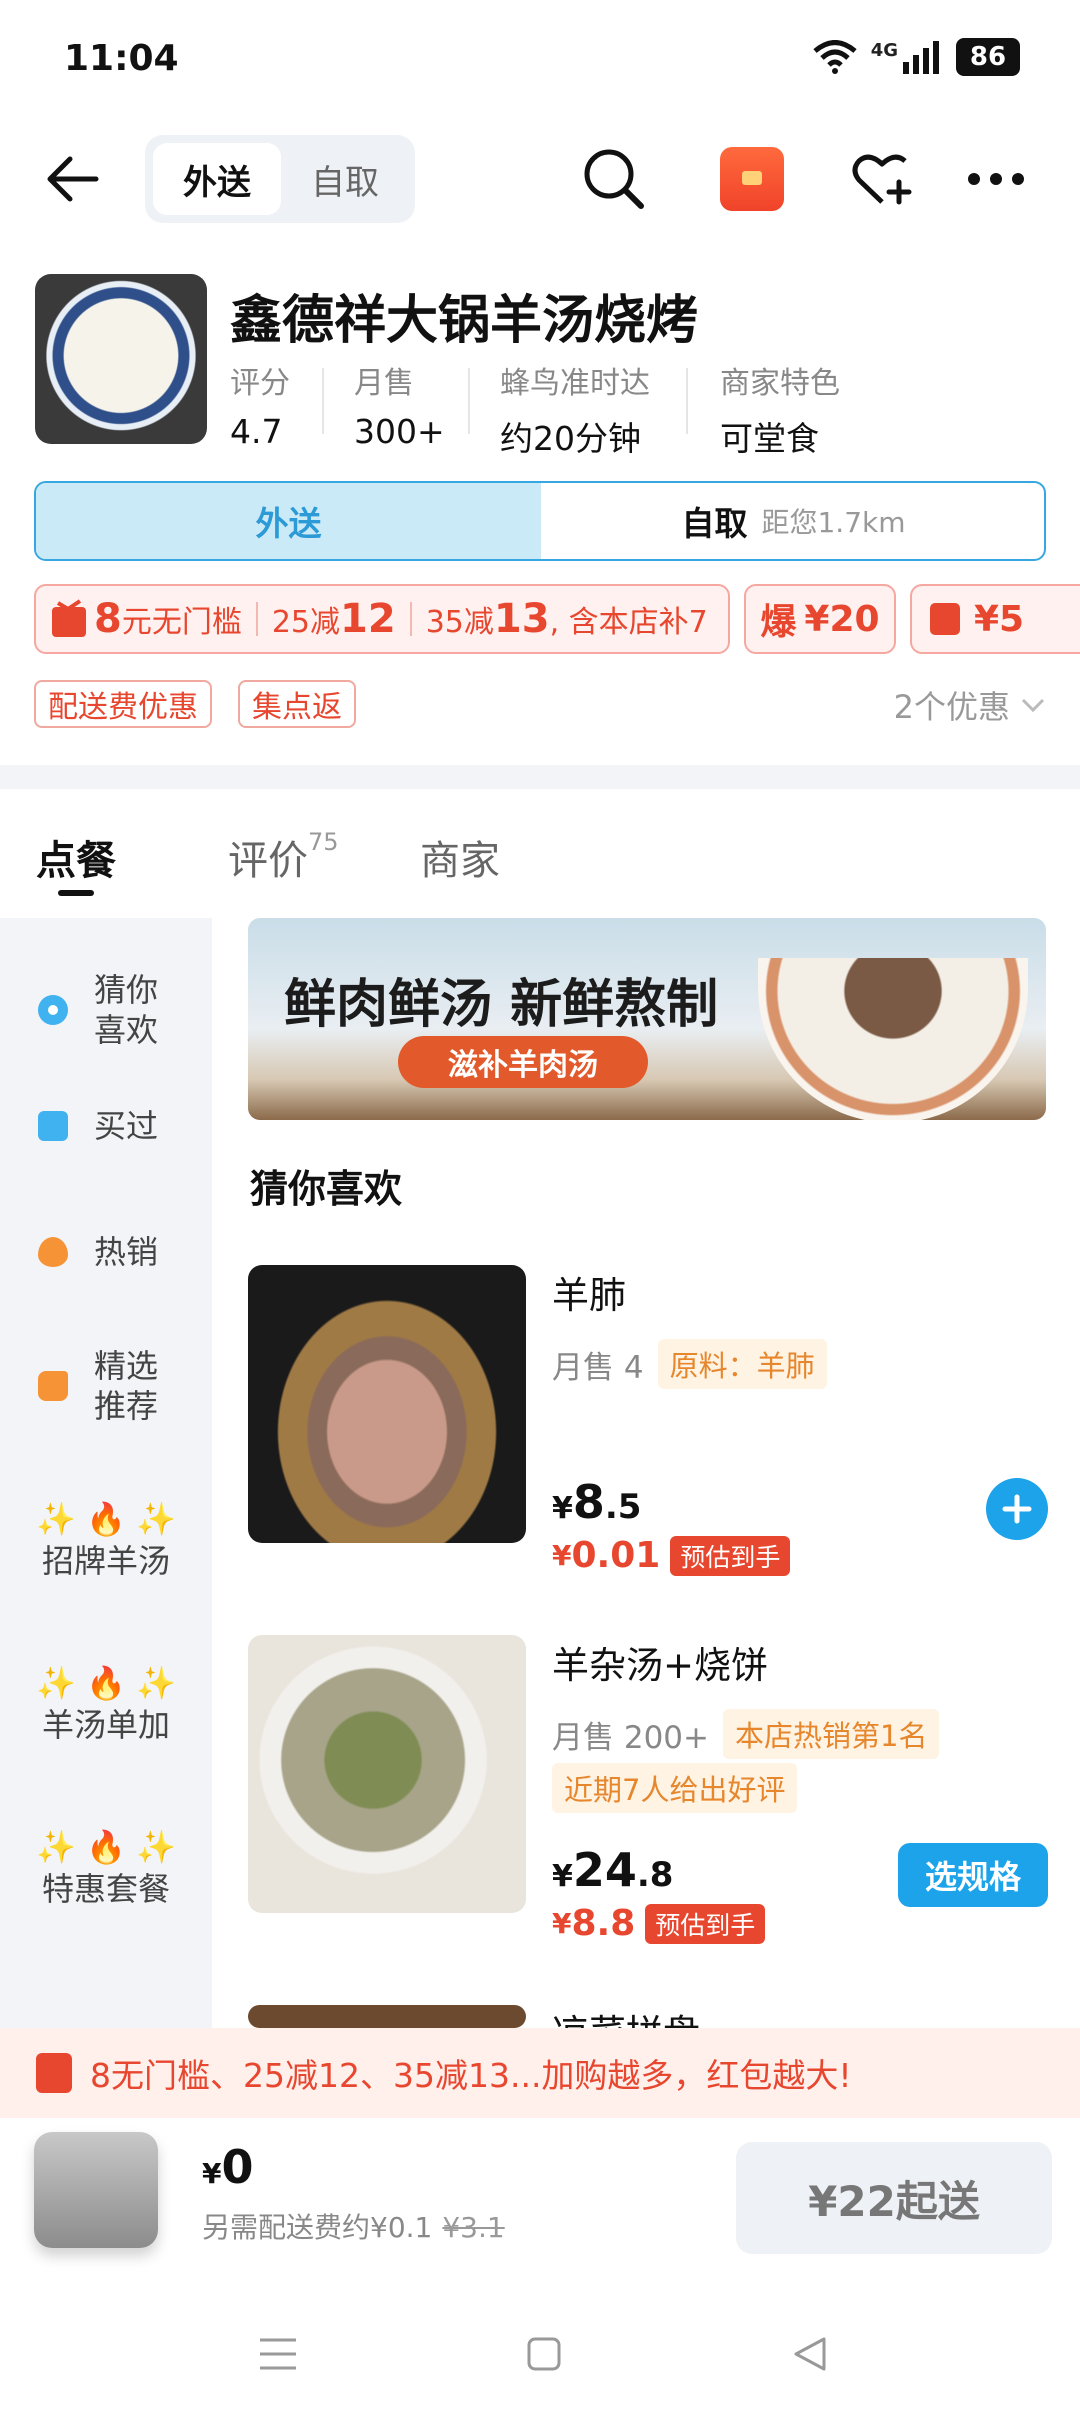  What do you see at coordinates (623, 1507) in the screenshot?
I see `price-dec: .5` at bounding box center [623, 1507].